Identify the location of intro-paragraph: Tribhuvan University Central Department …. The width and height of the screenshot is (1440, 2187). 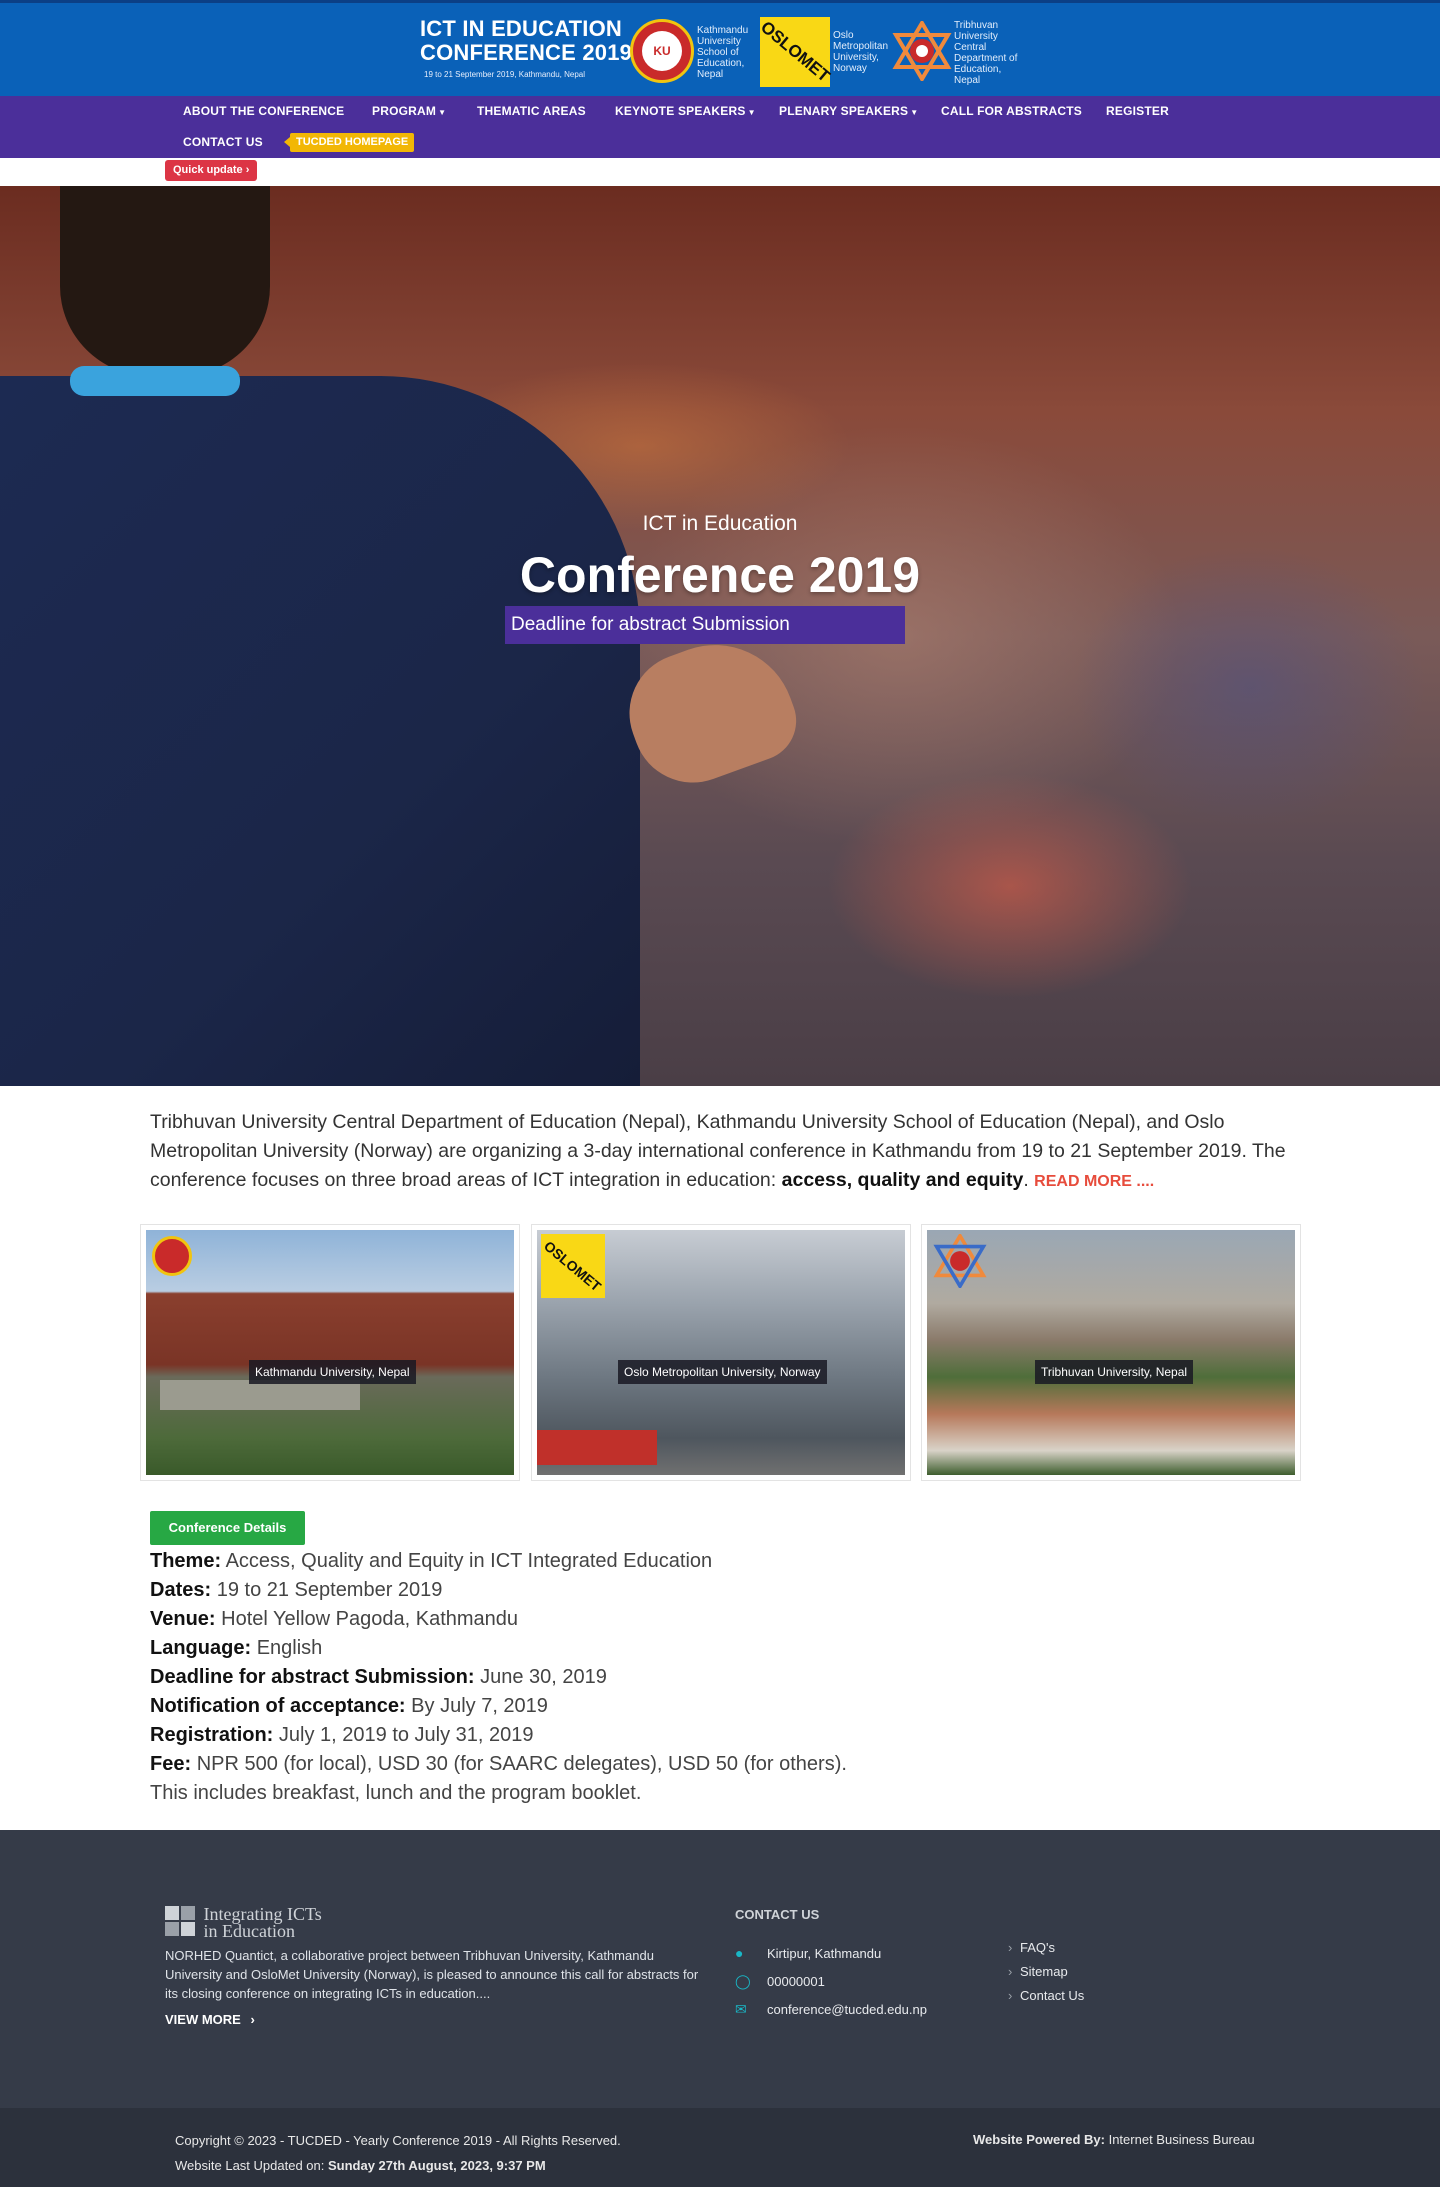
(718, 1151).